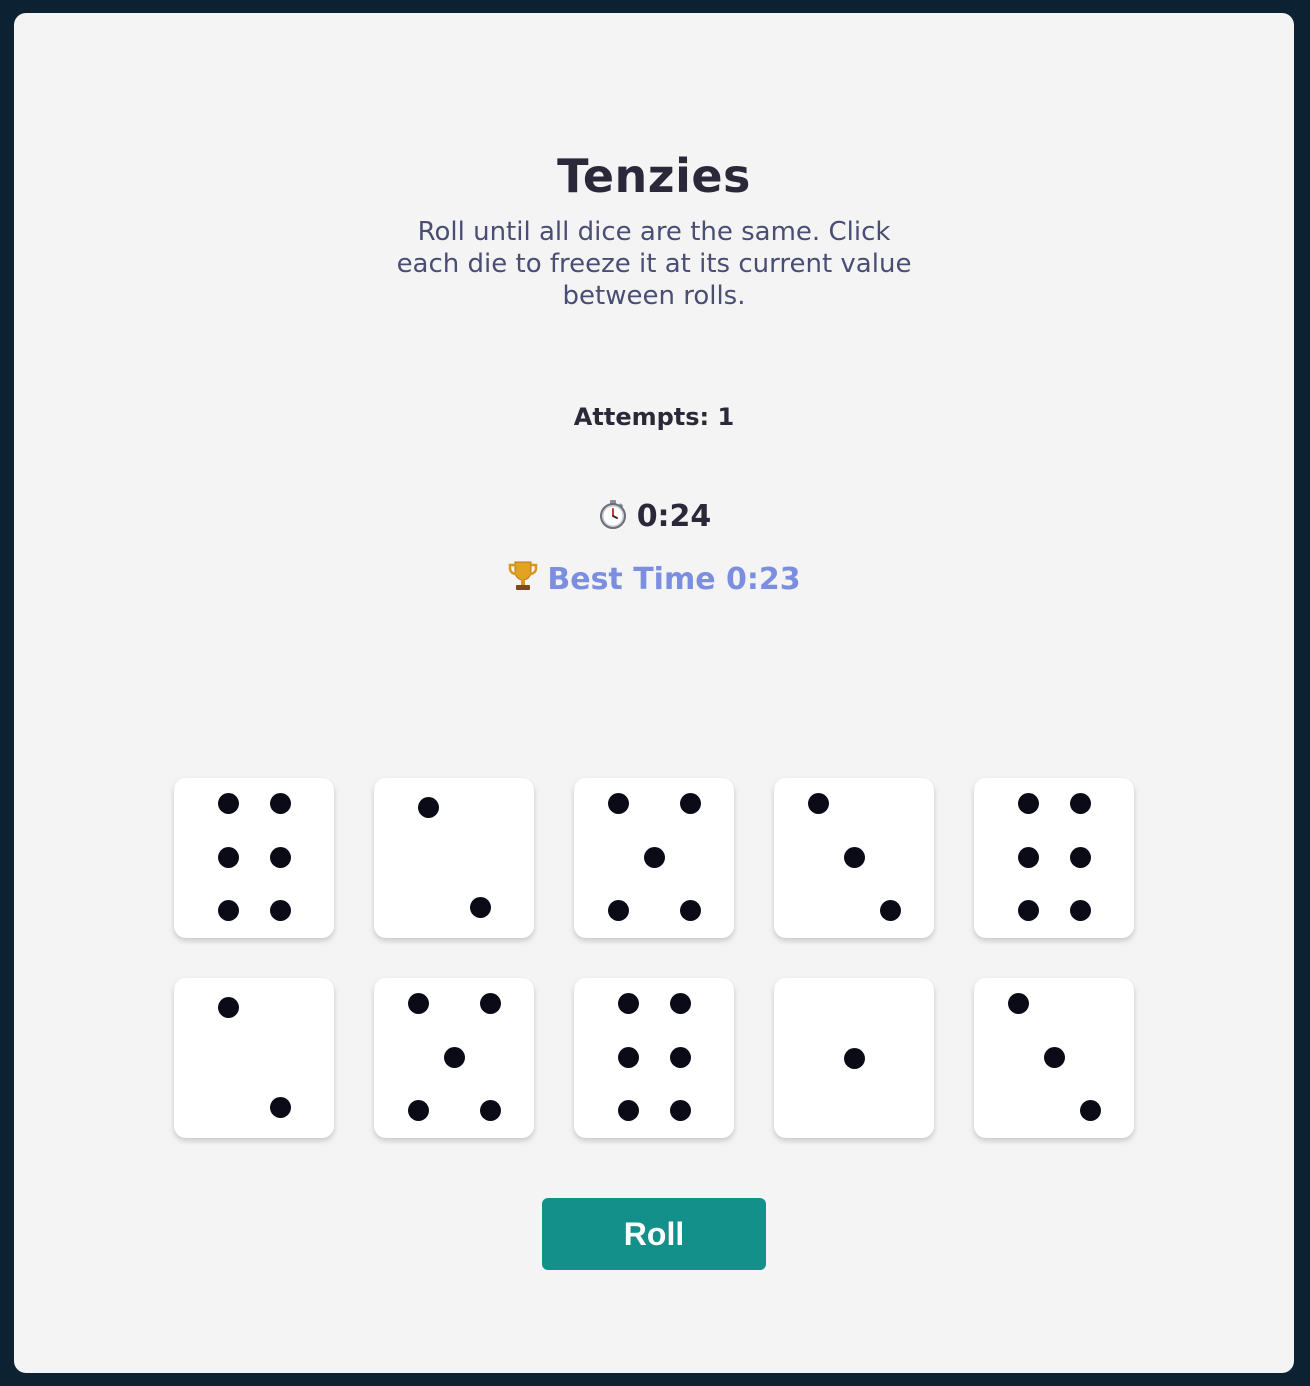  Describe the element at coordinates (654, 176) in the screenshot. I see `page-title: Tenzies` at that location.